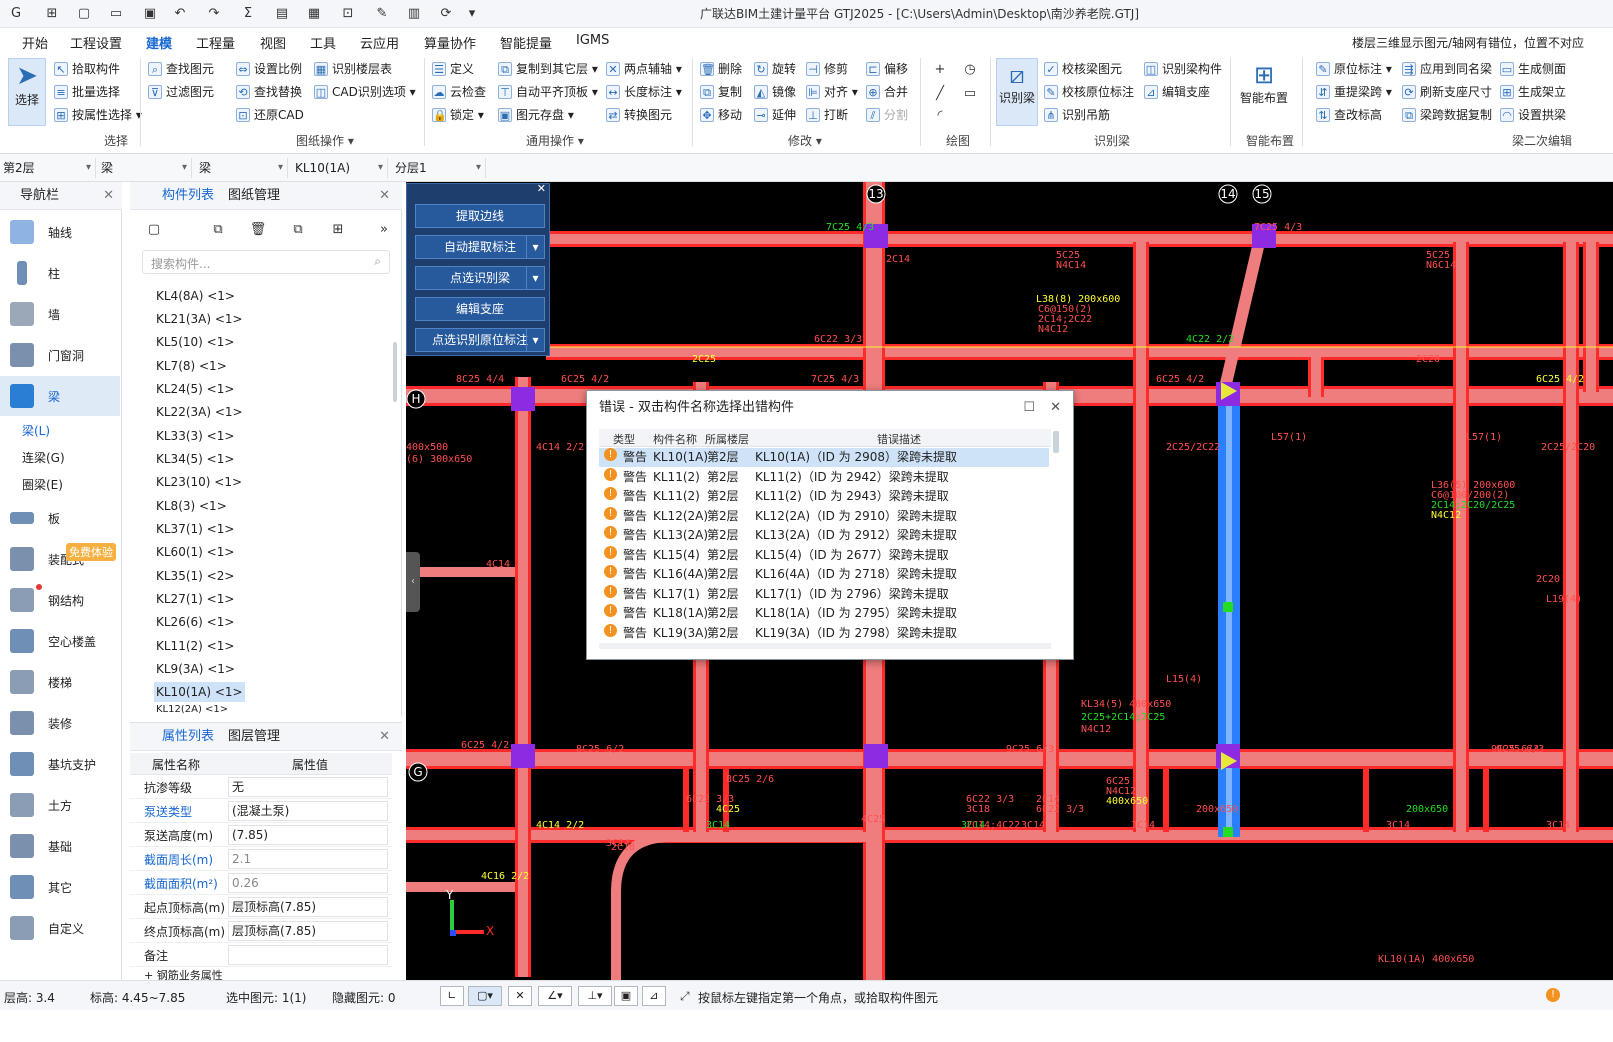 The width and height of the screenshot is (1613, 1042). I want to click on click-recognize-beam-button: 点选识别梁 ▾, so click(480, 278).